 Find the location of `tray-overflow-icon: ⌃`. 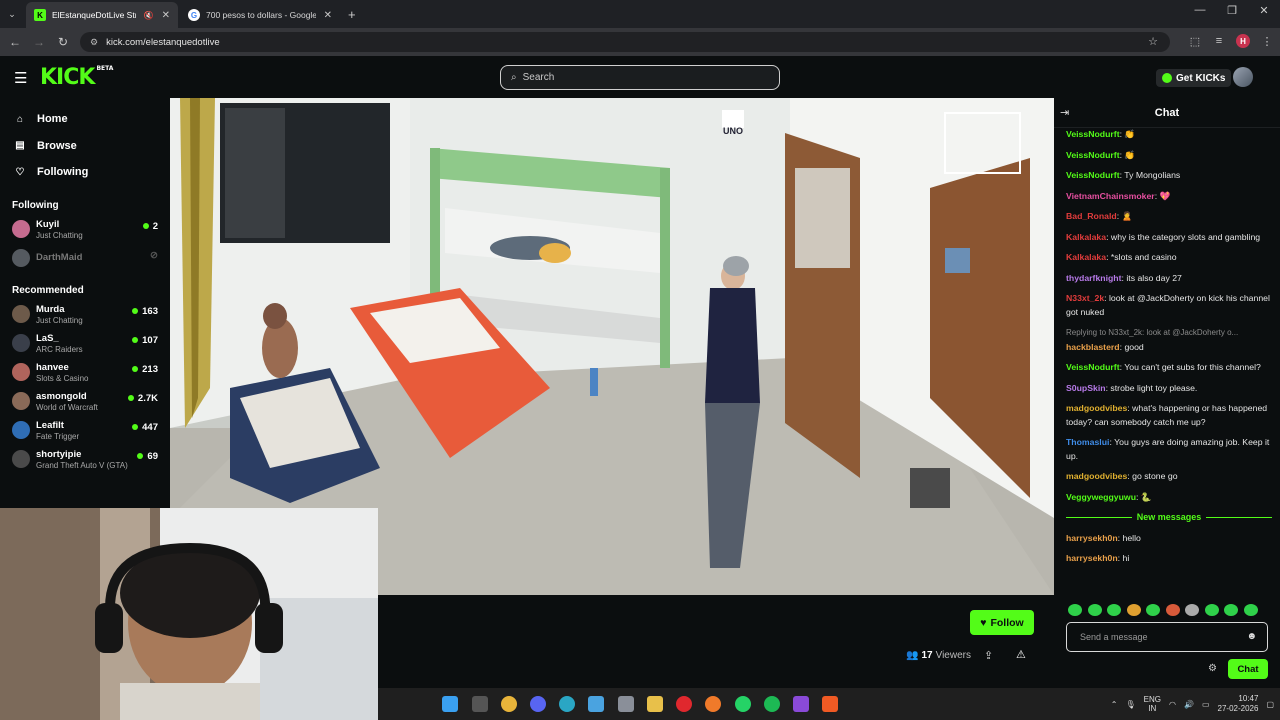

tray-overflow-icon: ⌃ is located at coordinates (1114, 704).